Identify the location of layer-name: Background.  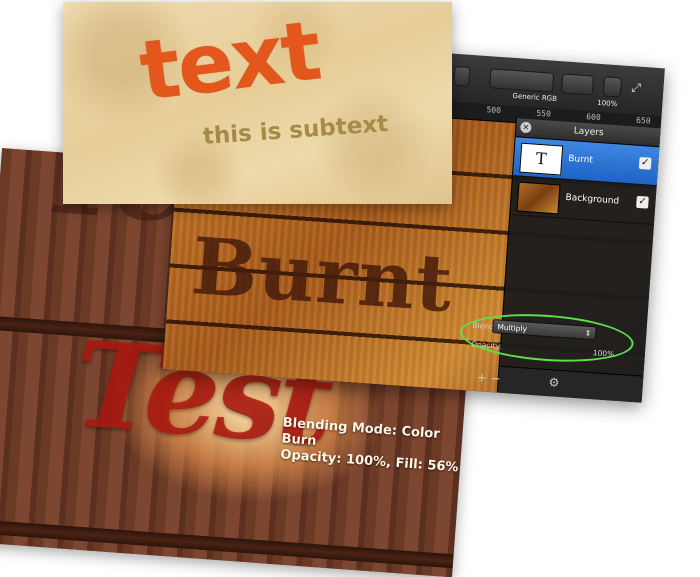
(592, 199).